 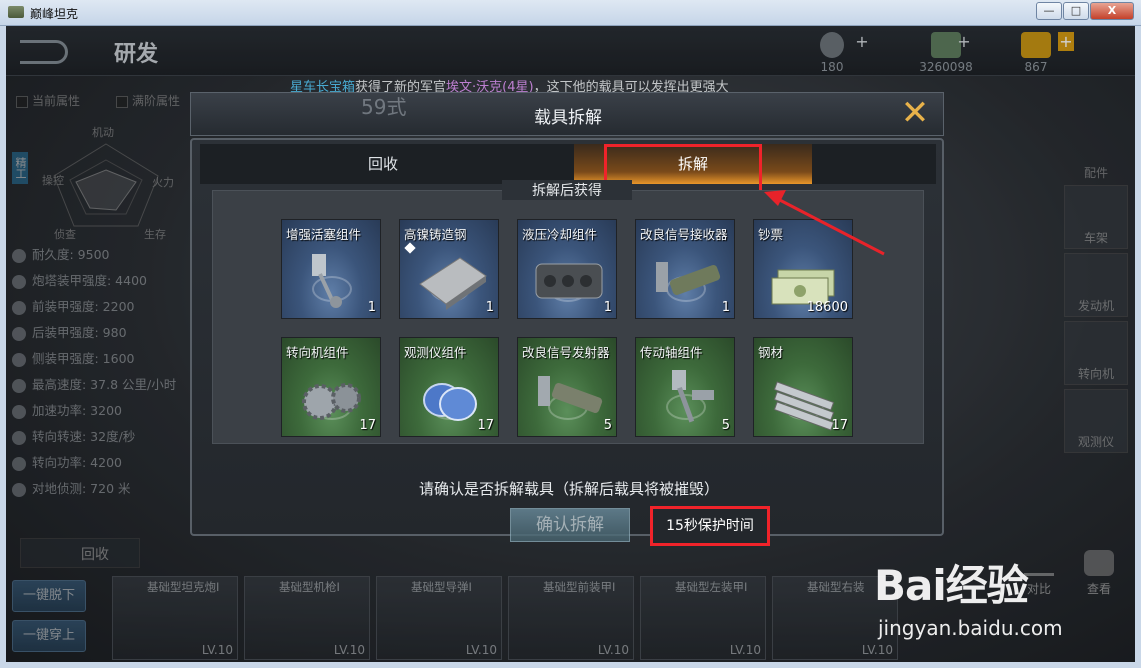 What do you see at coordinates (970, 628) in the screenshot?
I see `watermark-url: jingyan.baidu.com` at bounding box center [970, 628].